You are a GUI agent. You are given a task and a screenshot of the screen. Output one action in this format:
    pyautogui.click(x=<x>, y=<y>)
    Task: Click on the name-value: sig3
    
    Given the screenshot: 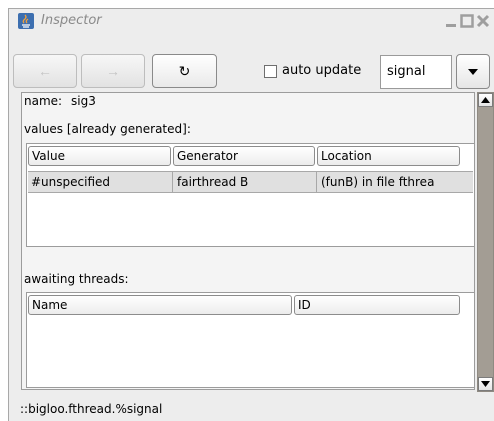 What is the action you would take?
    pyautogui.click(x=83, y=101)
    